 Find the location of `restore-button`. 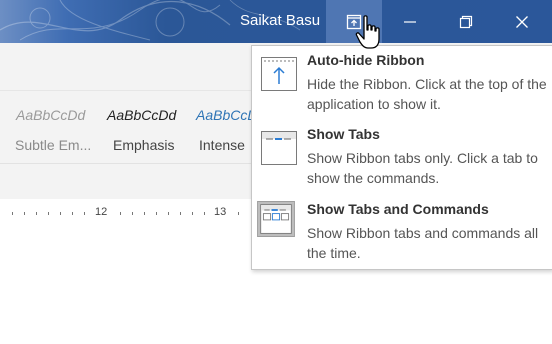

restore-button is located at coordinates (466, 21).